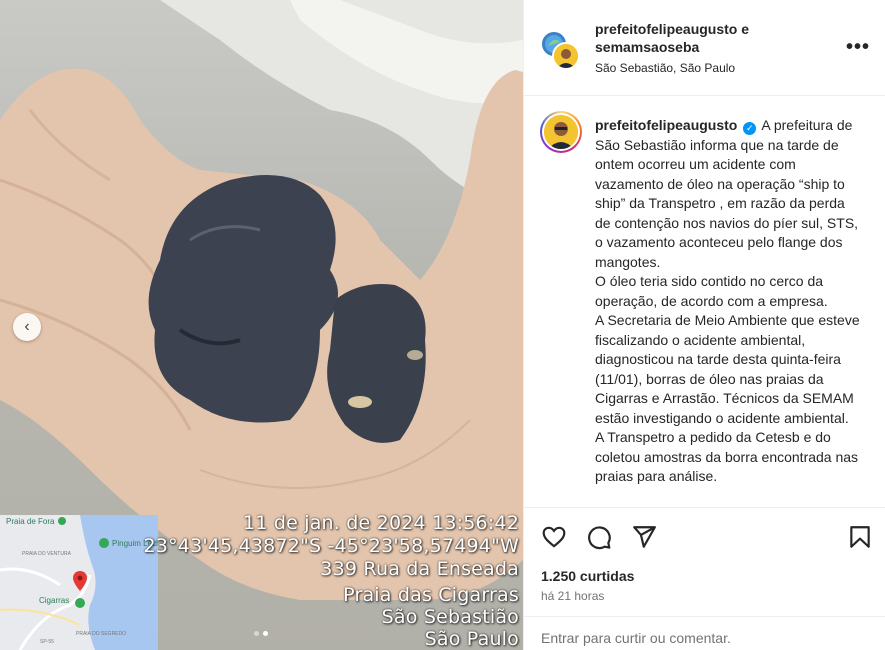 The height and width of the screenshot is (650, 885). I want to click on map-pin-icon, so click(80, 581).